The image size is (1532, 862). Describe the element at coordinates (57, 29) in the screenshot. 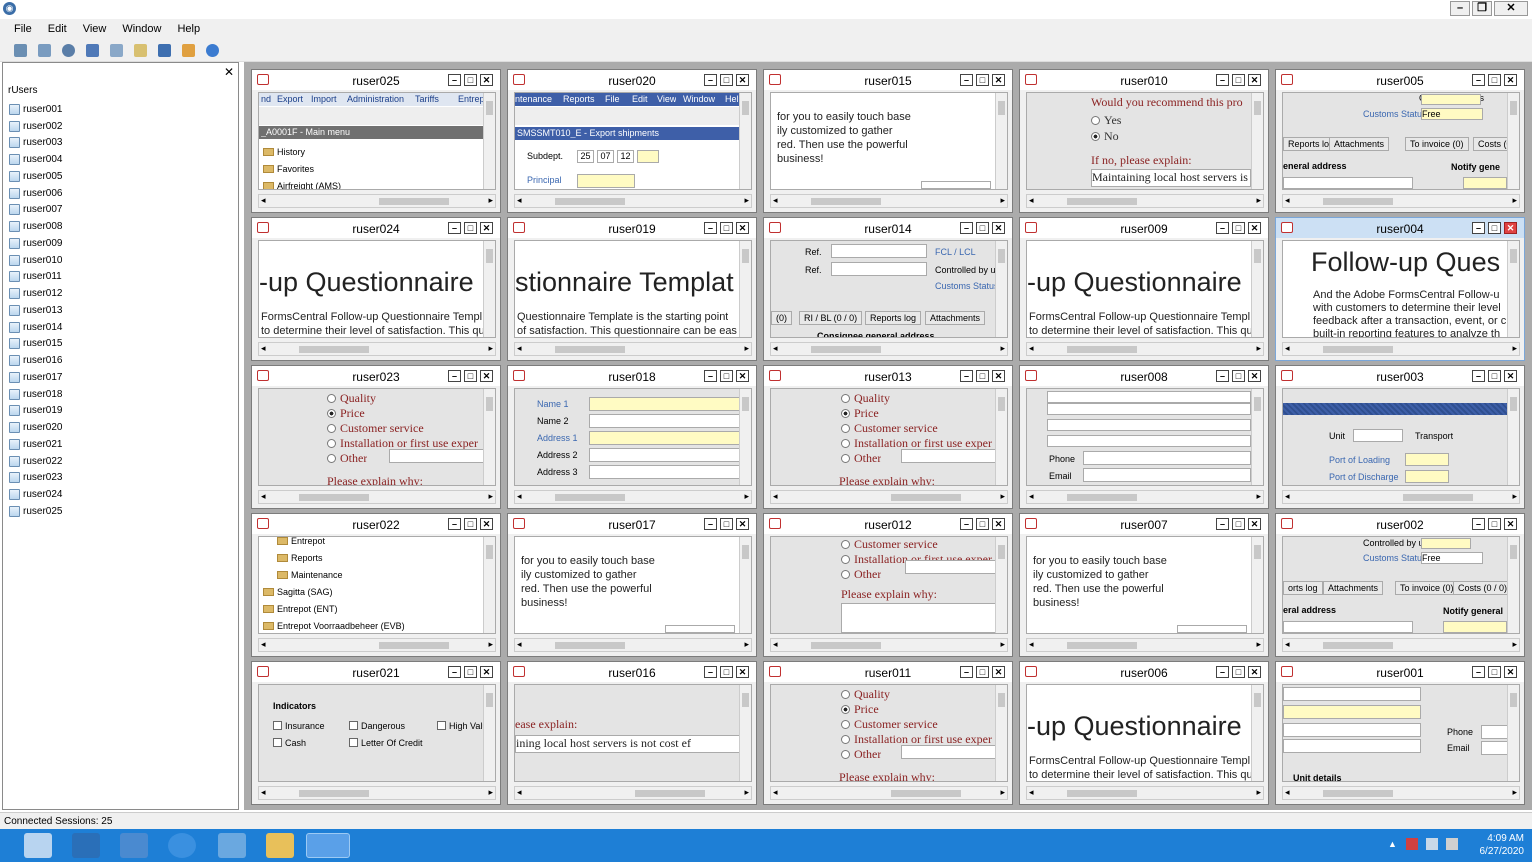

I see `menu-edit: Edit` at that location.